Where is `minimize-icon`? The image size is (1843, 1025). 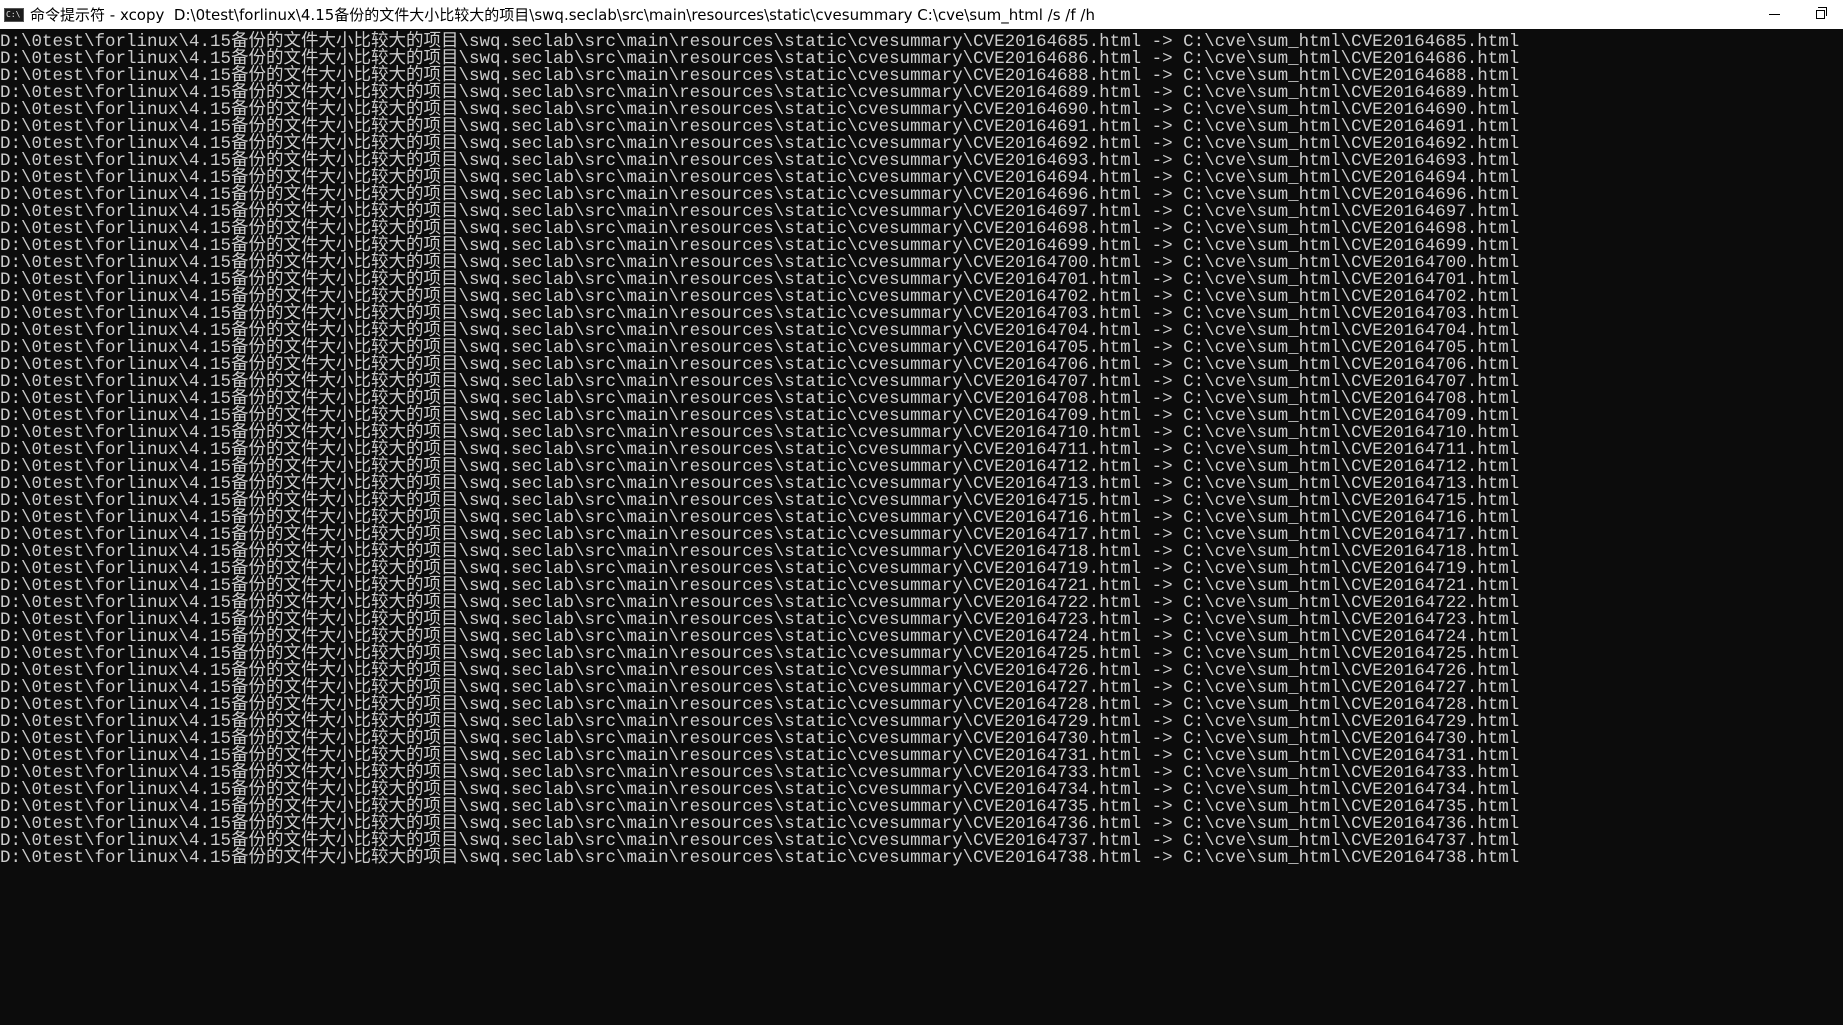
minimize-icon is located at coordinates (1774, 14).